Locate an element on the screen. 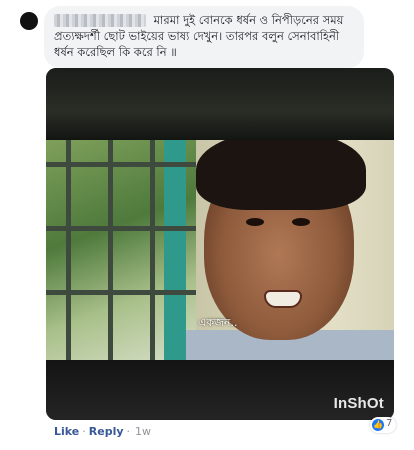 The width and height of the screenshot is (414, 450). green-pillar is located at coordinates (175, 251).